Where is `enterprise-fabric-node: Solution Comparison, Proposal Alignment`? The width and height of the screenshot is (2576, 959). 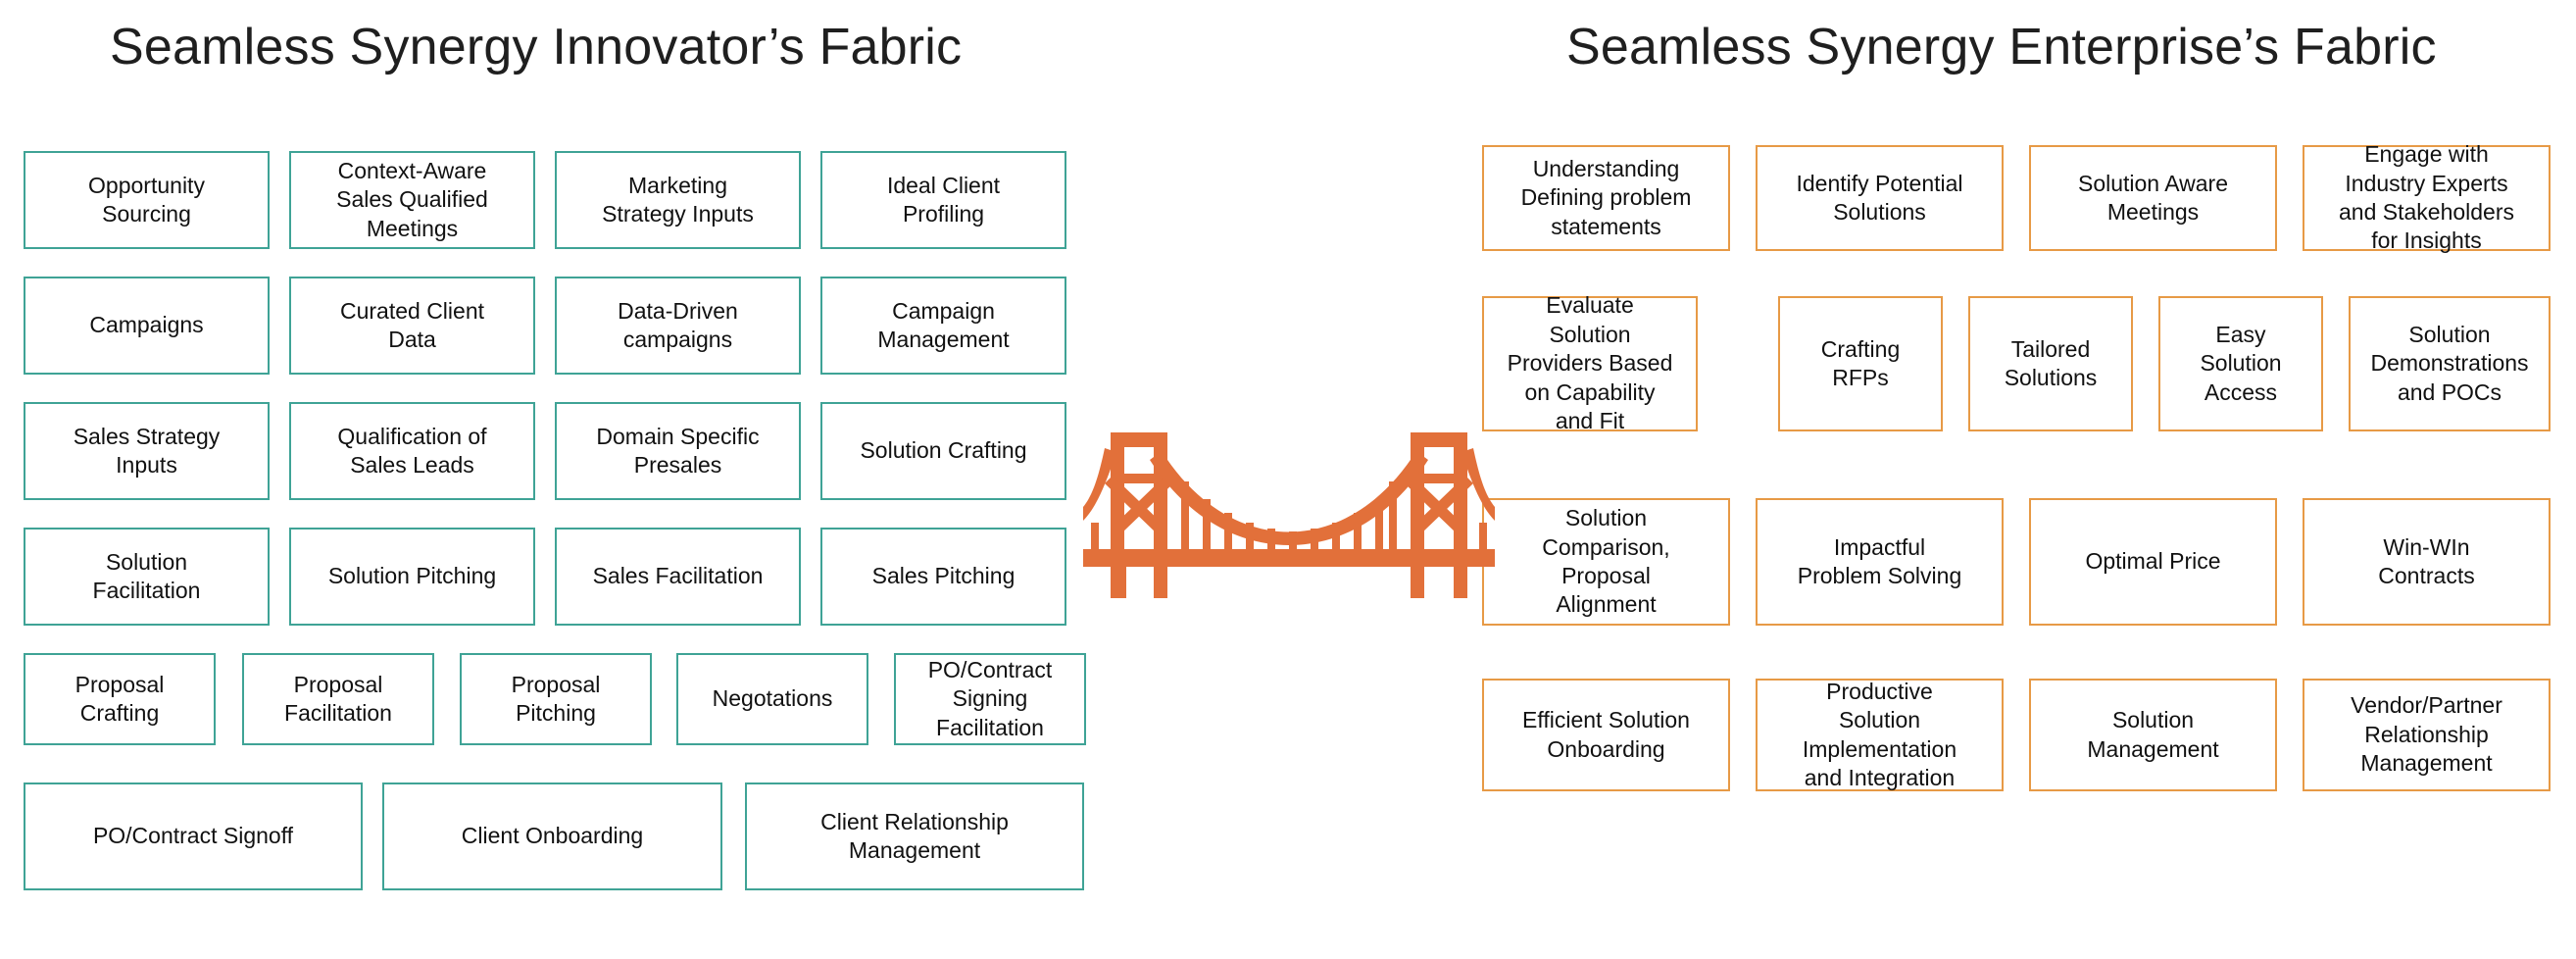
enterprise-fabric-node: Solution Comparison, Proposal Alignment is located at coordinates (1606, 562).